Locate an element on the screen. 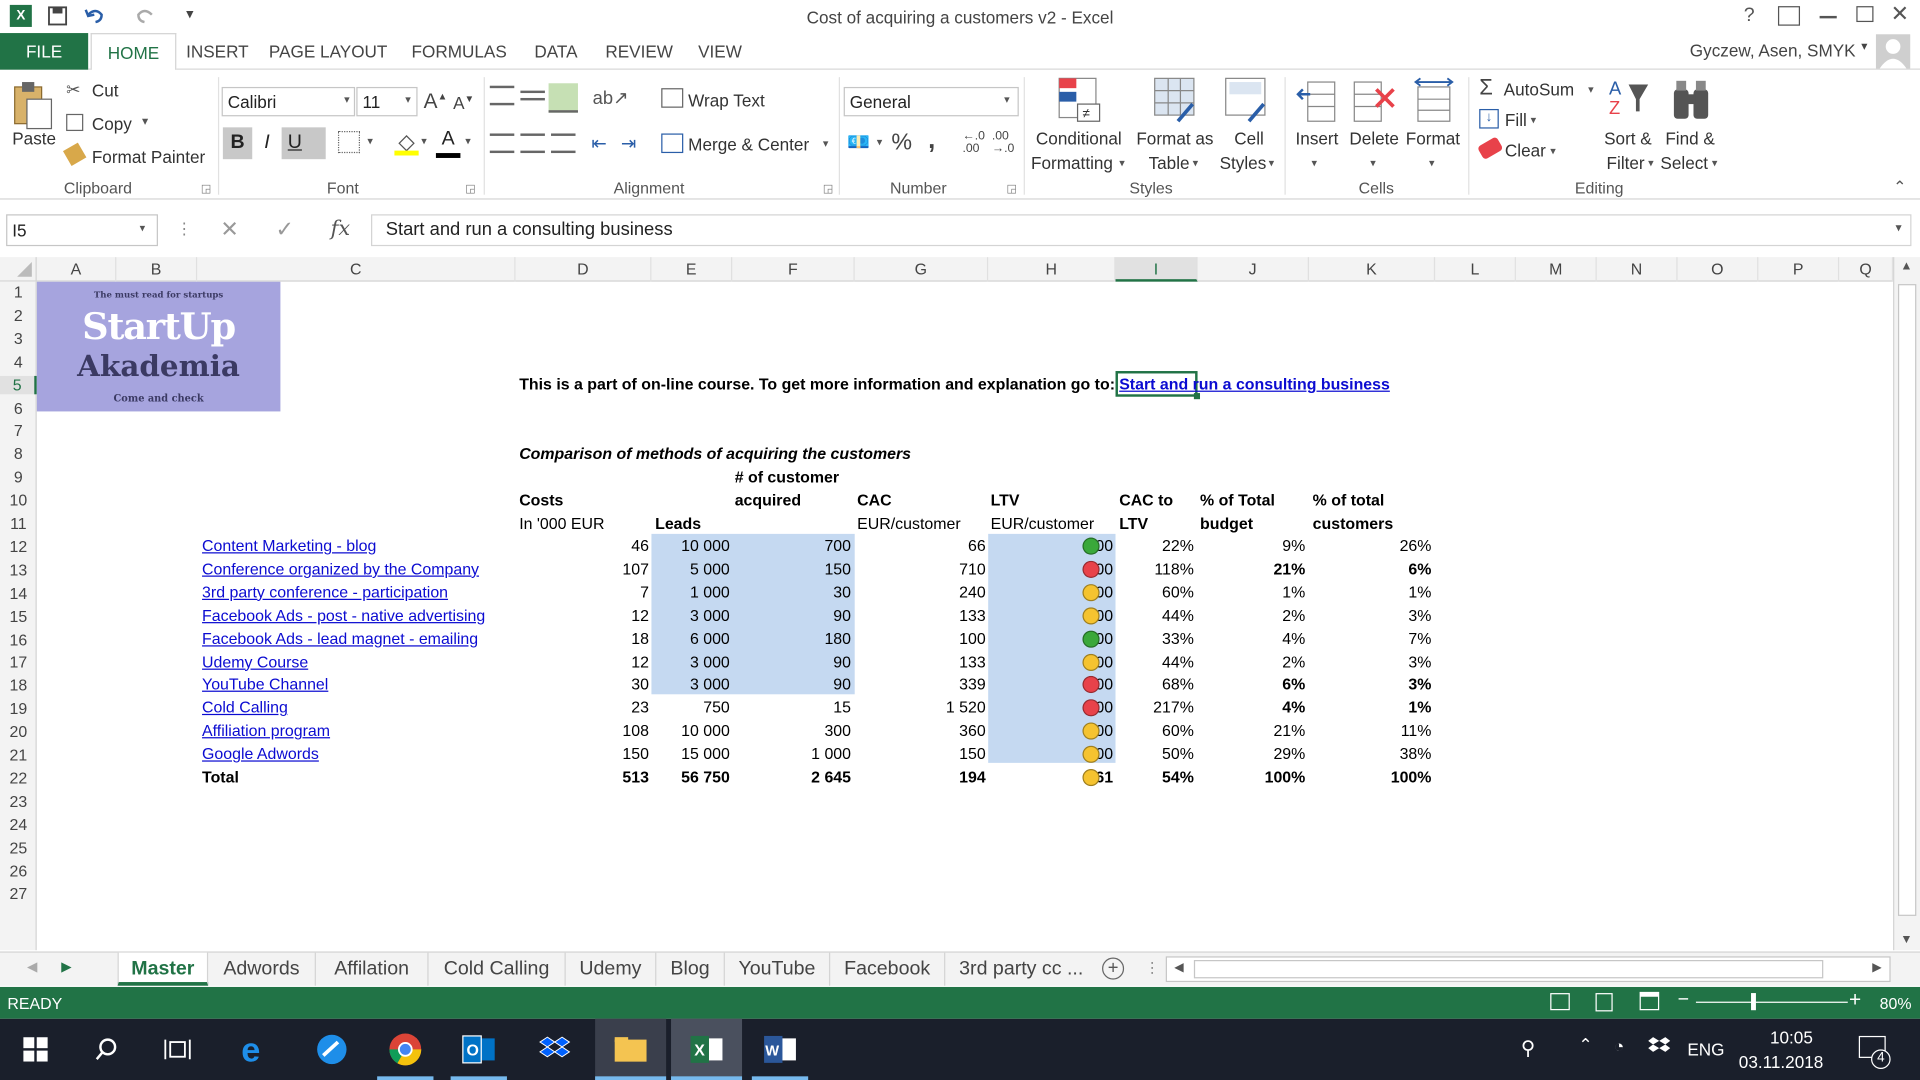 Image resolution: width=1920 pixels, height=1080 pixels. fill-color-icon is located at coordinates (406, 143).